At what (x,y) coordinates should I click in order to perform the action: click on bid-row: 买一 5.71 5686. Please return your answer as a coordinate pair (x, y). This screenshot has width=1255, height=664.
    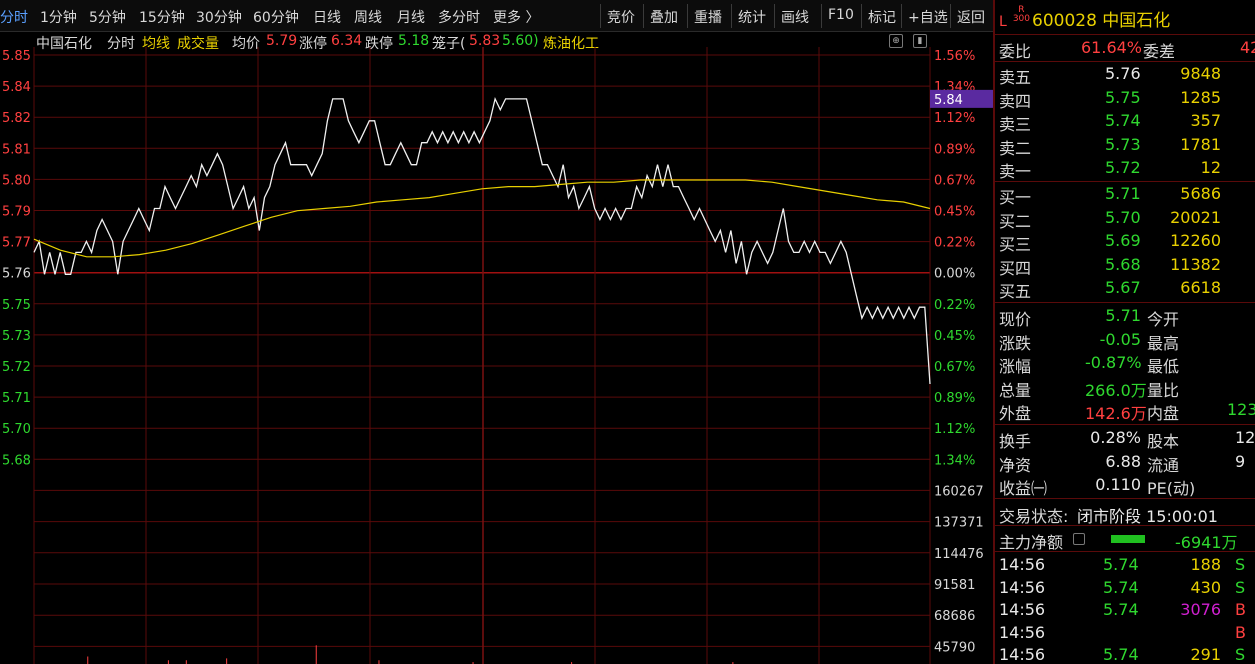
    Looking at the image, I should click on (1125, 194).